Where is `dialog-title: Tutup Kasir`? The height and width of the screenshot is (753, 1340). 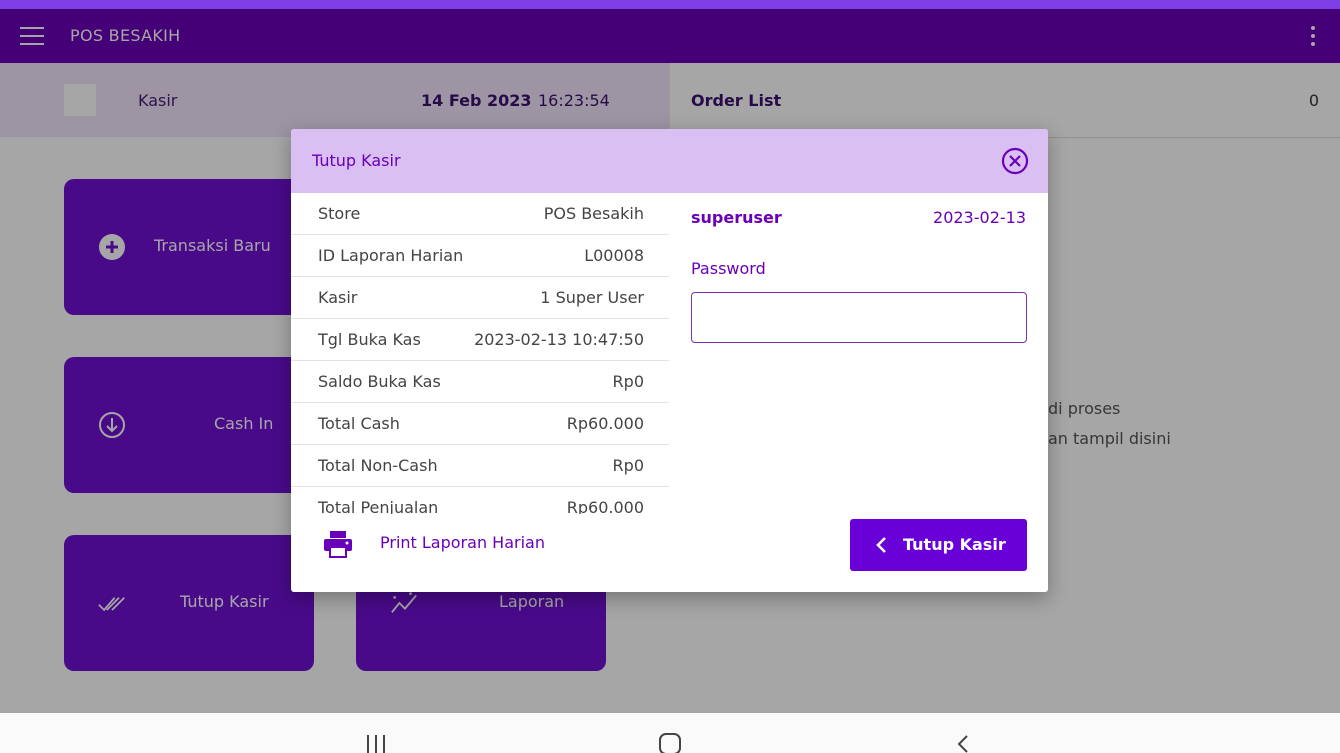 dialog-title: Tutup Kasir is located at coordinates (356, 160).